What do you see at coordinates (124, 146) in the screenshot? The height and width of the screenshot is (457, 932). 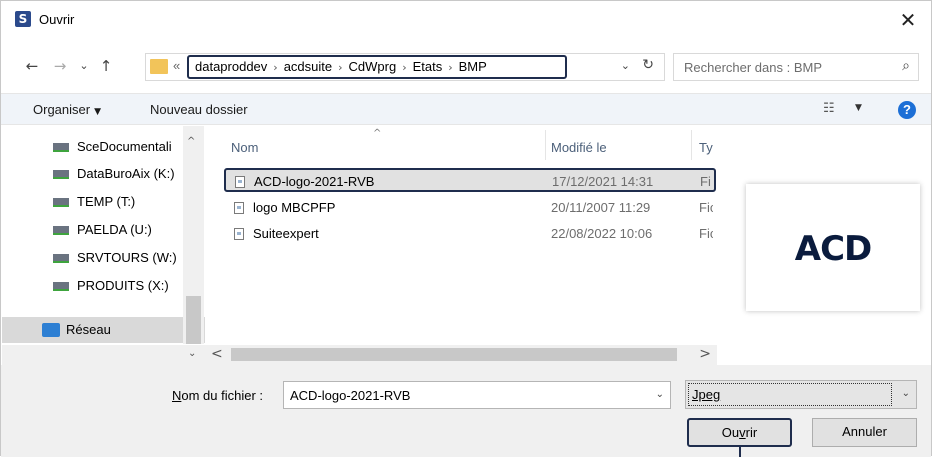 I see `sidebar-item-label: SceDocumentali` at bounding box center [124, 146].